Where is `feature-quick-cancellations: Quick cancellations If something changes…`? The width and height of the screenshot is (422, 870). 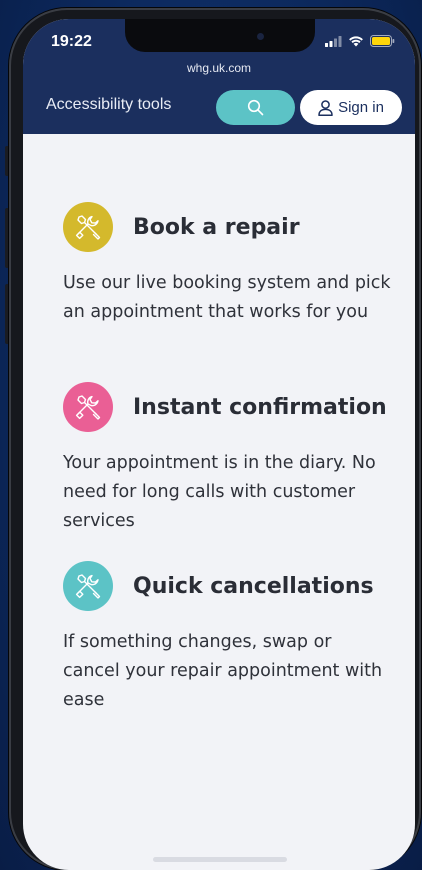 feature-quick-cancellations: Quick cancellations If something changes… is located at coordinates (228, 638).